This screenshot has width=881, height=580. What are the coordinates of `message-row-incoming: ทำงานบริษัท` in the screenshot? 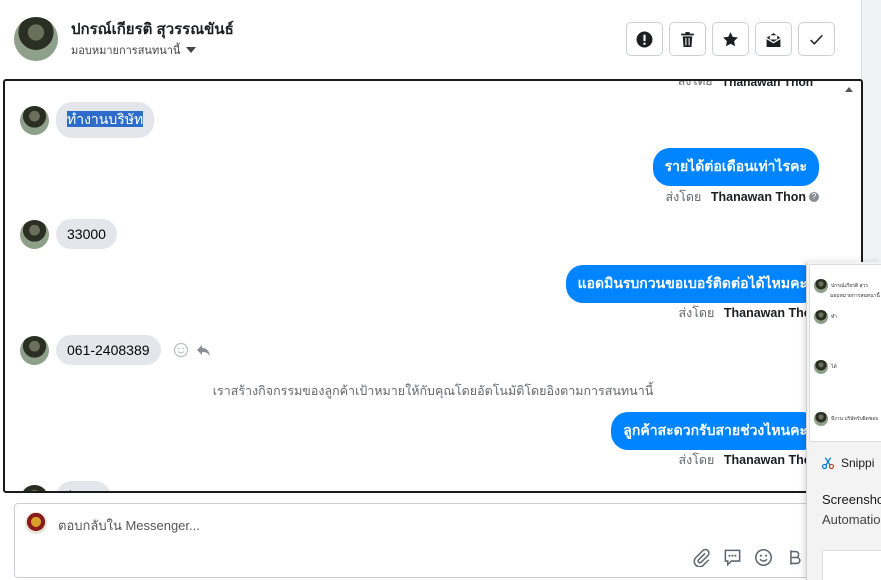 It's located at (87, 120).